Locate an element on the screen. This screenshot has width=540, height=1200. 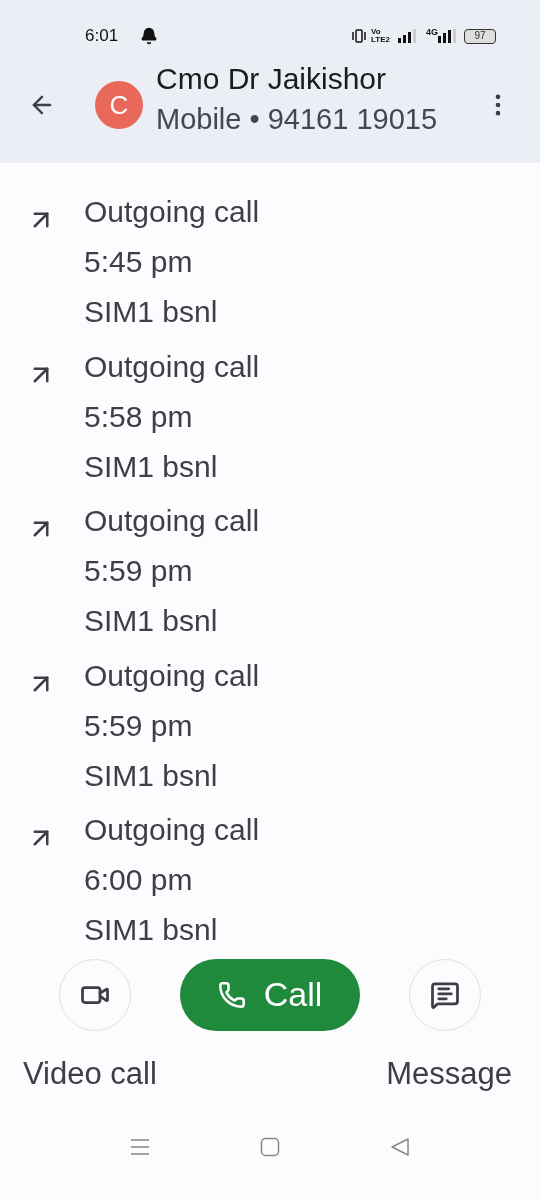
network-label: 4G is located at coordinates (432, 32).